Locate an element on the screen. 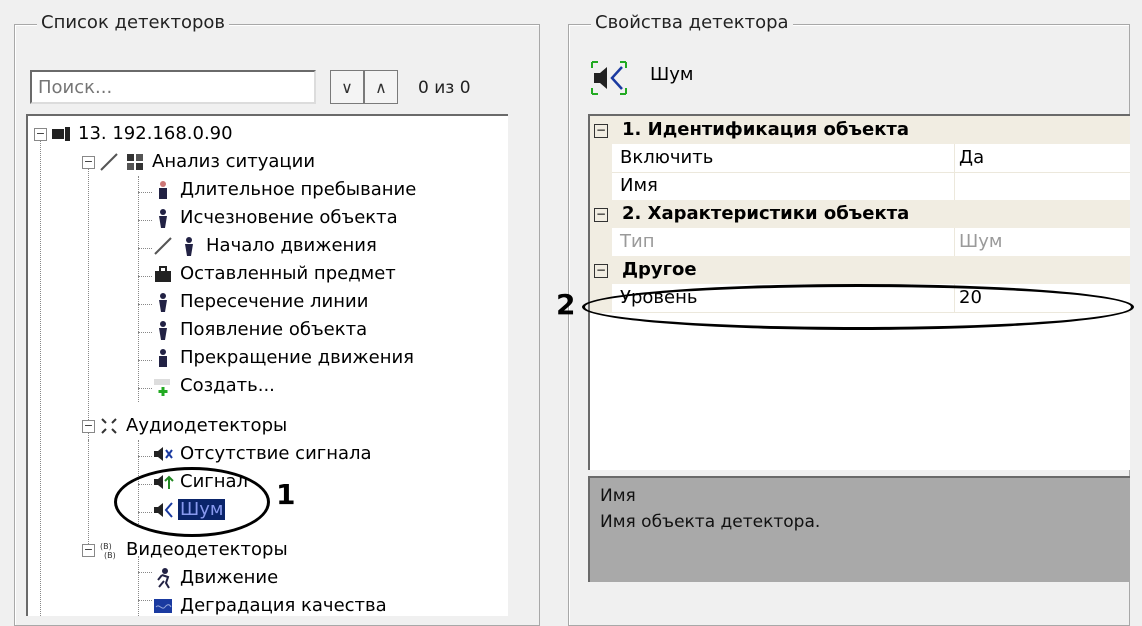 This screenshot has height=626, width=1142. analysis-group-icon is located at coordinates (135, 162).